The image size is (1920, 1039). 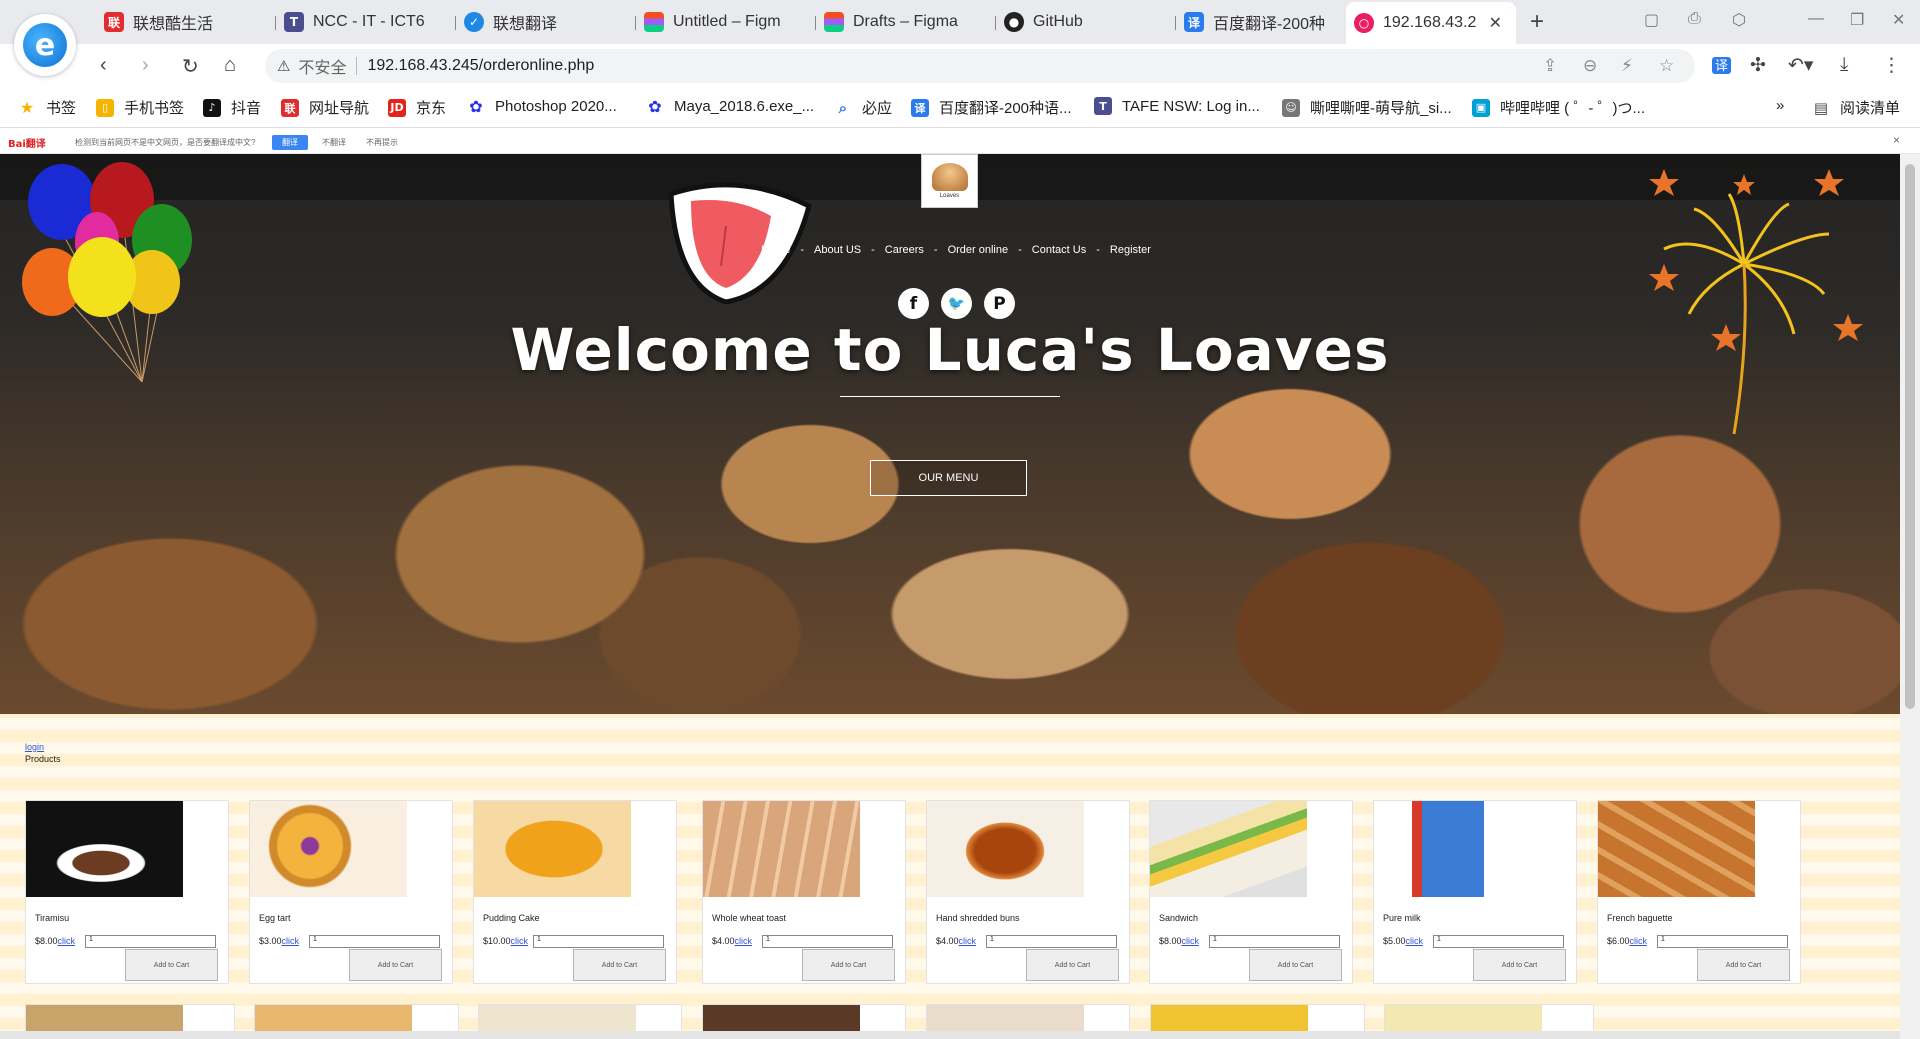 I want to click on shirt-icon: ⬡, so click(x=1739, y=20).